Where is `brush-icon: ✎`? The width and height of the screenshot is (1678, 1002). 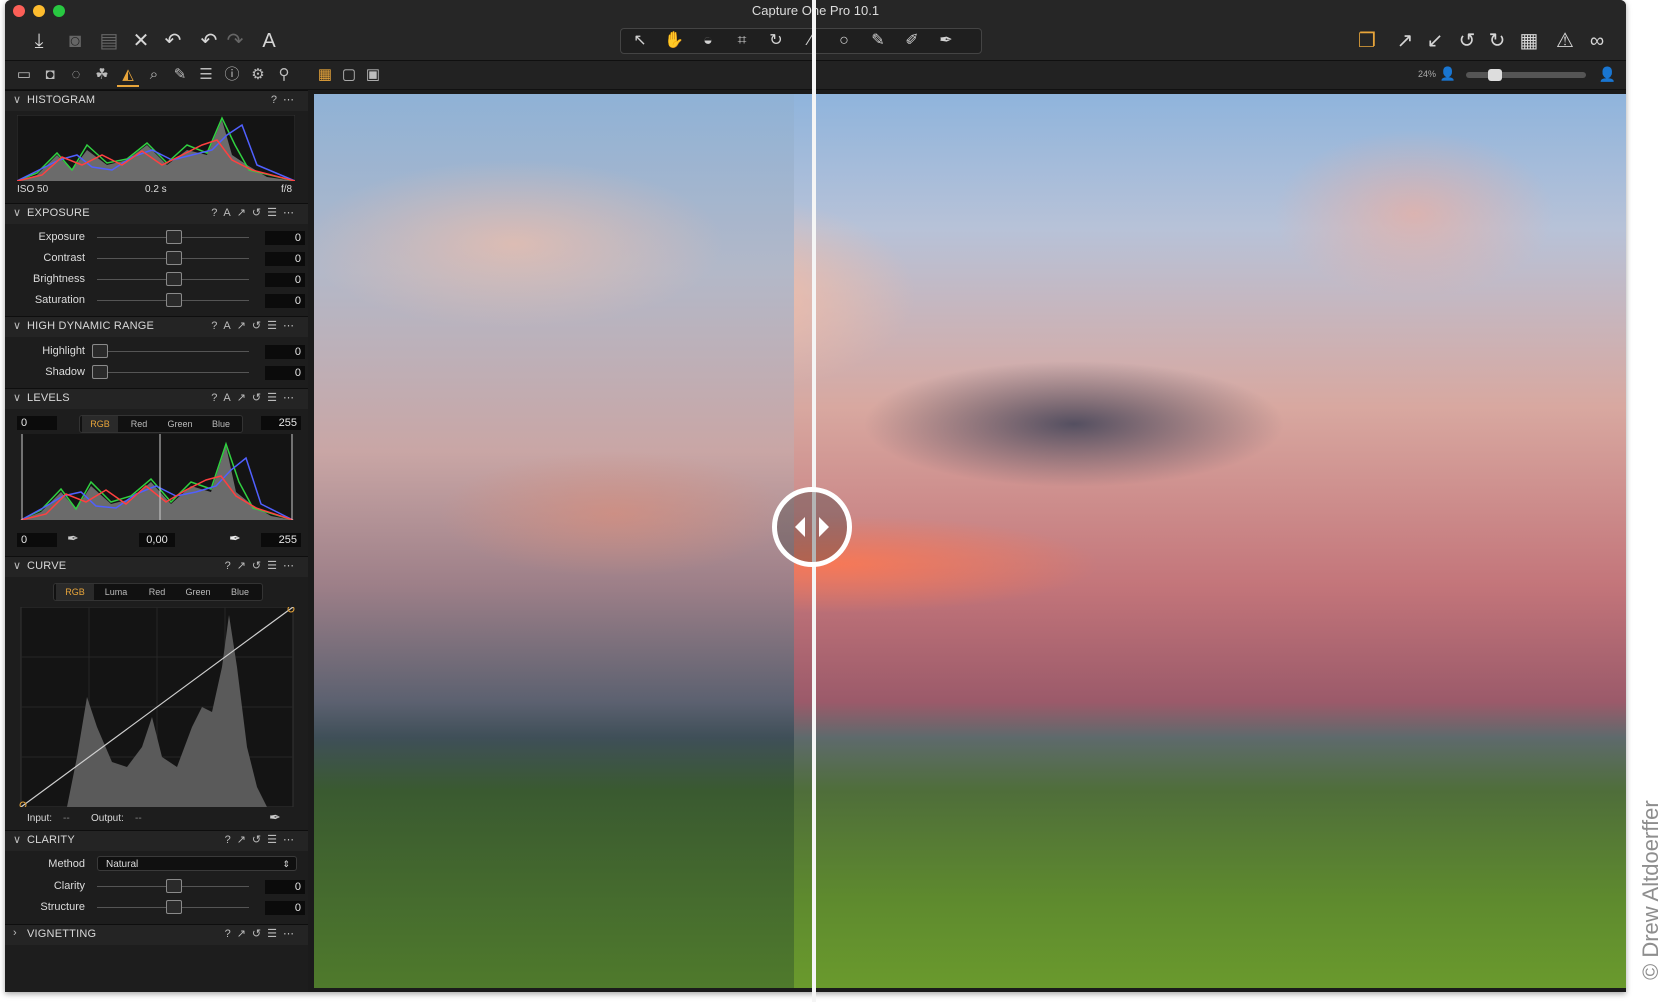 brush-icon: ✎ is located at coordinates (878, 41).